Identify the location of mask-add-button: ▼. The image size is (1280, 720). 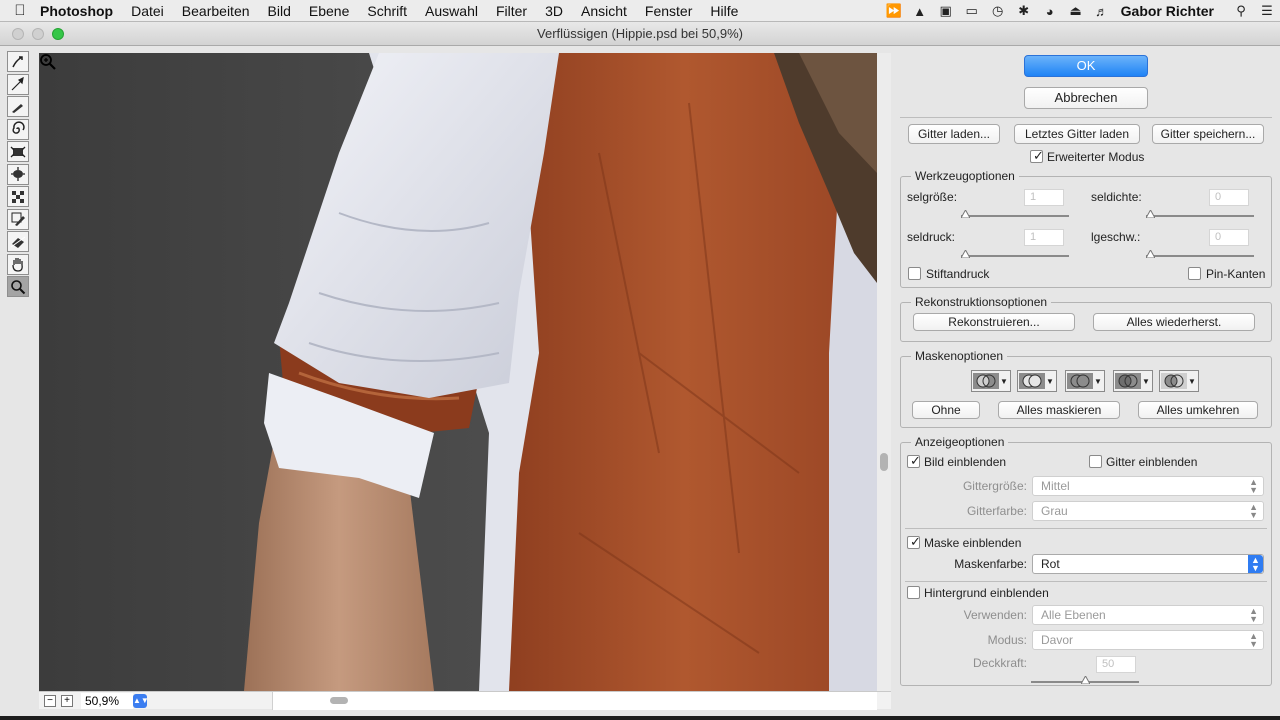
(1037, 381).